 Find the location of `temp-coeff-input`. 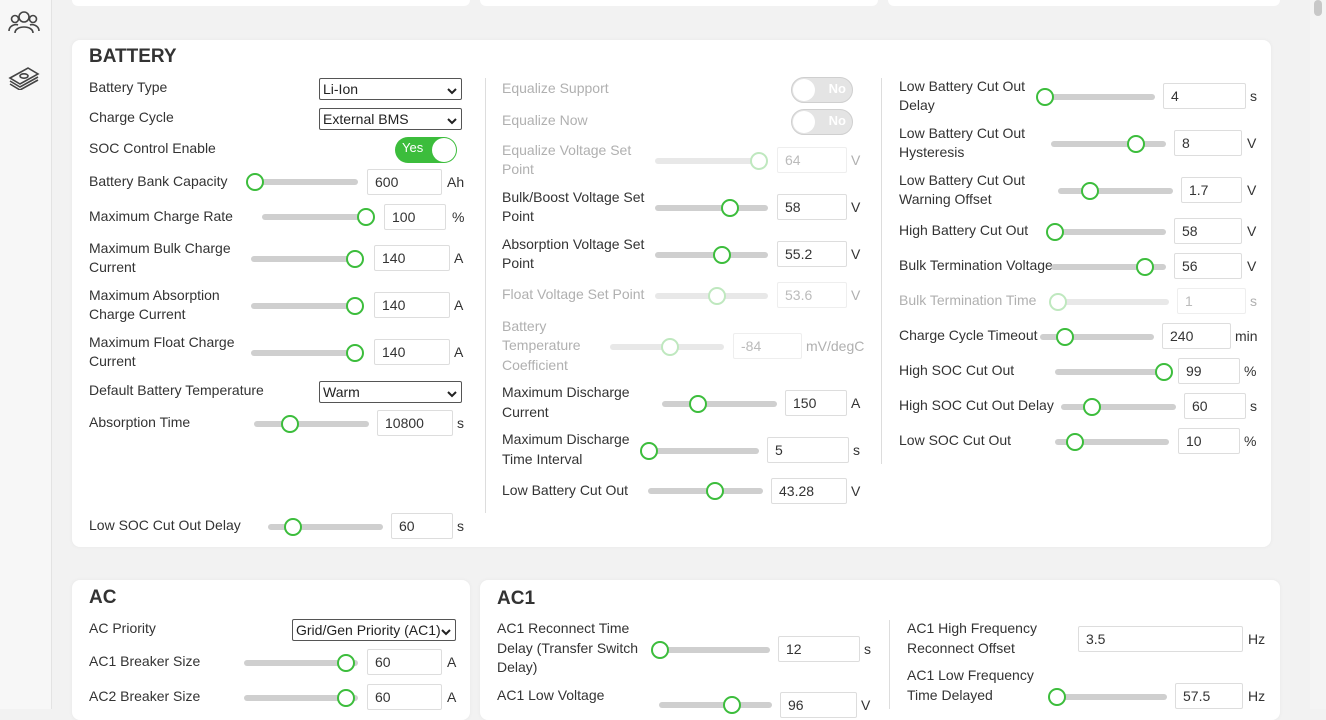

temp-coeff-input is located at coordinates (767, 346).